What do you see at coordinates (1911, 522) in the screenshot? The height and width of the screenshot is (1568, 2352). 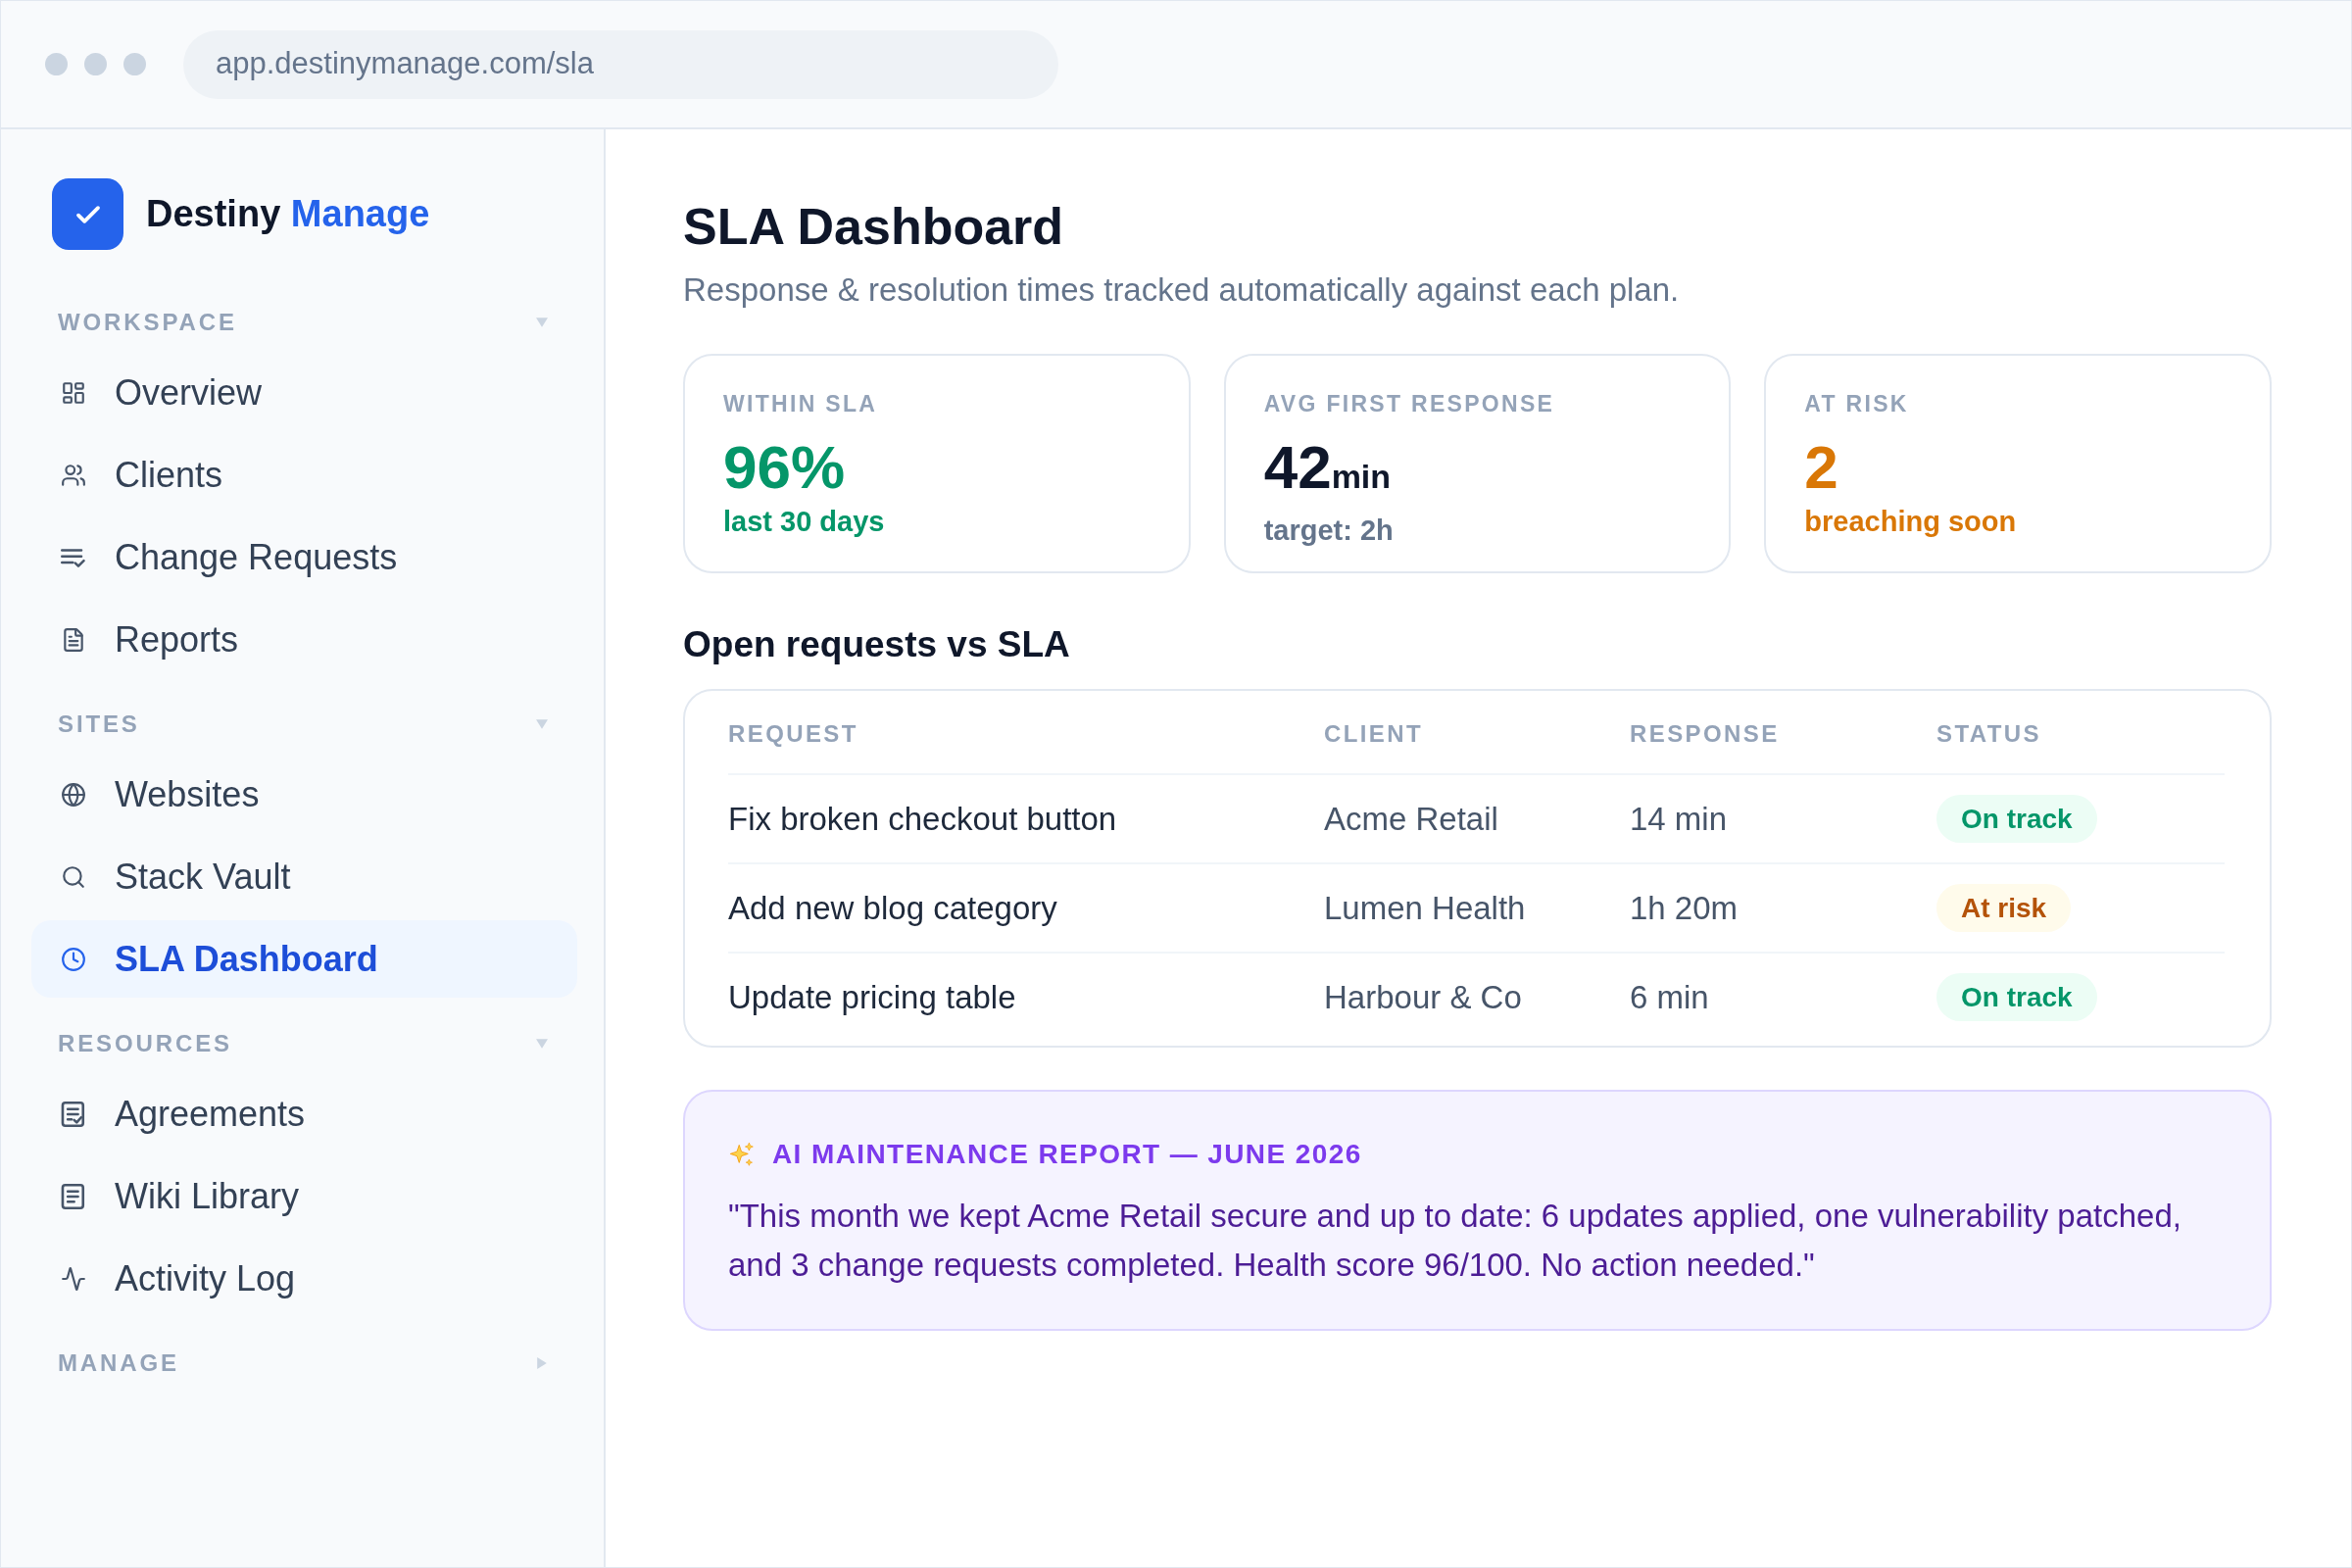 I see `stat-note: breaching soon` at bounding box center [1911, 522].